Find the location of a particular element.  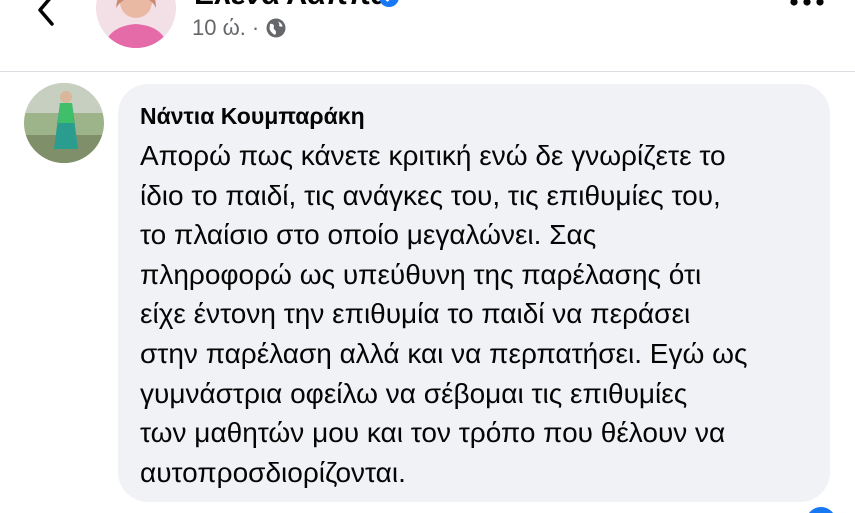

more-options-button is located at coordinates (808, 12).